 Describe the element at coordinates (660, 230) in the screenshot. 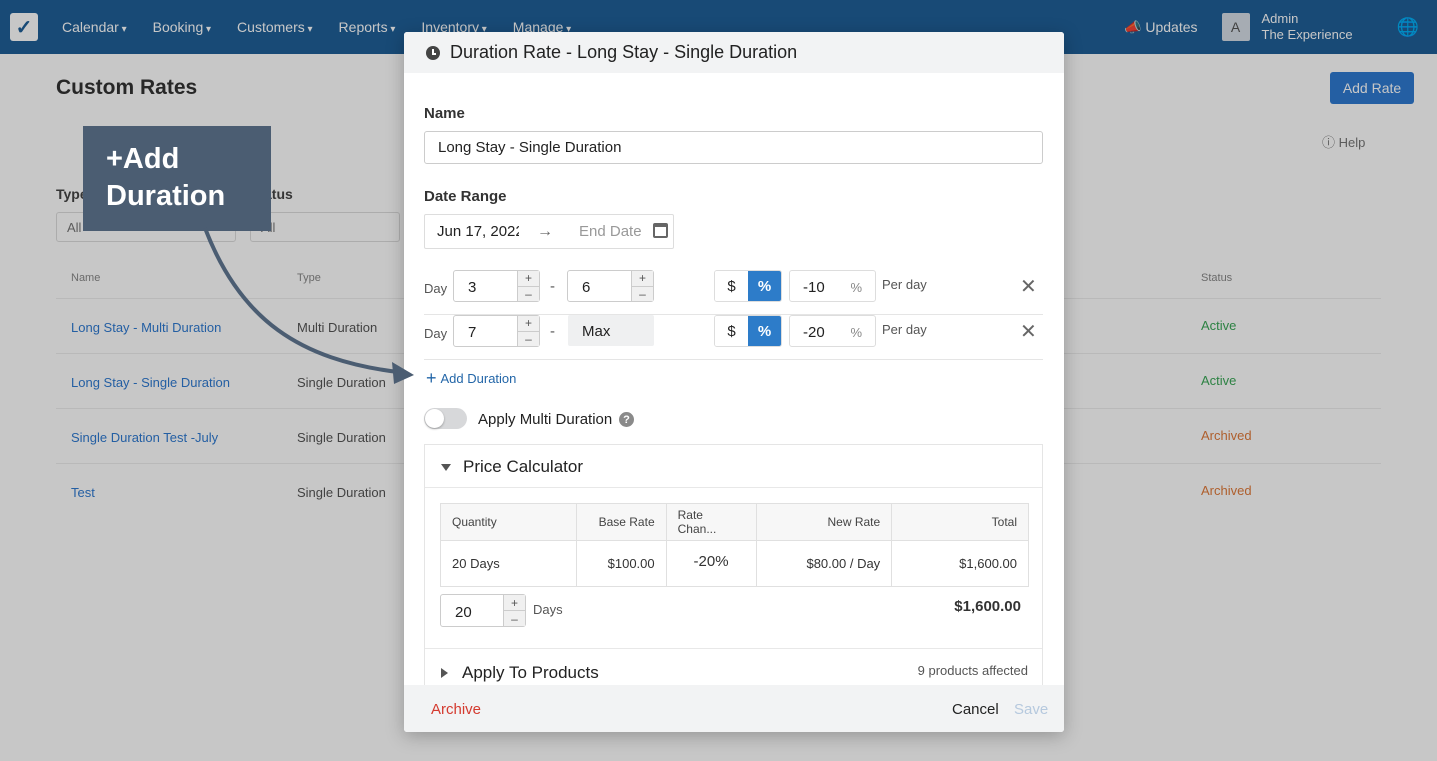

I see `calendar-icon` at that location.